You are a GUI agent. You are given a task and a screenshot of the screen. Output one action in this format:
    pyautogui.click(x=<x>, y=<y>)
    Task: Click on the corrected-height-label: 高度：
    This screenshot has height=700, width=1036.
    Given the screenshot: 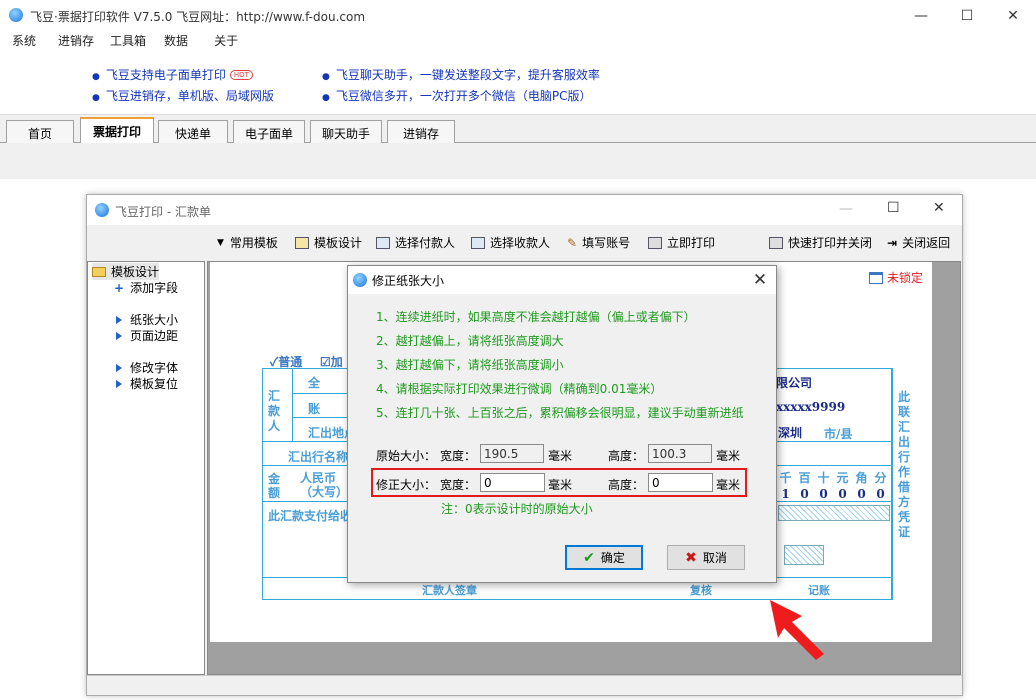 What is the action you would take?
    pyautogui.click(x=626, y=485)
    